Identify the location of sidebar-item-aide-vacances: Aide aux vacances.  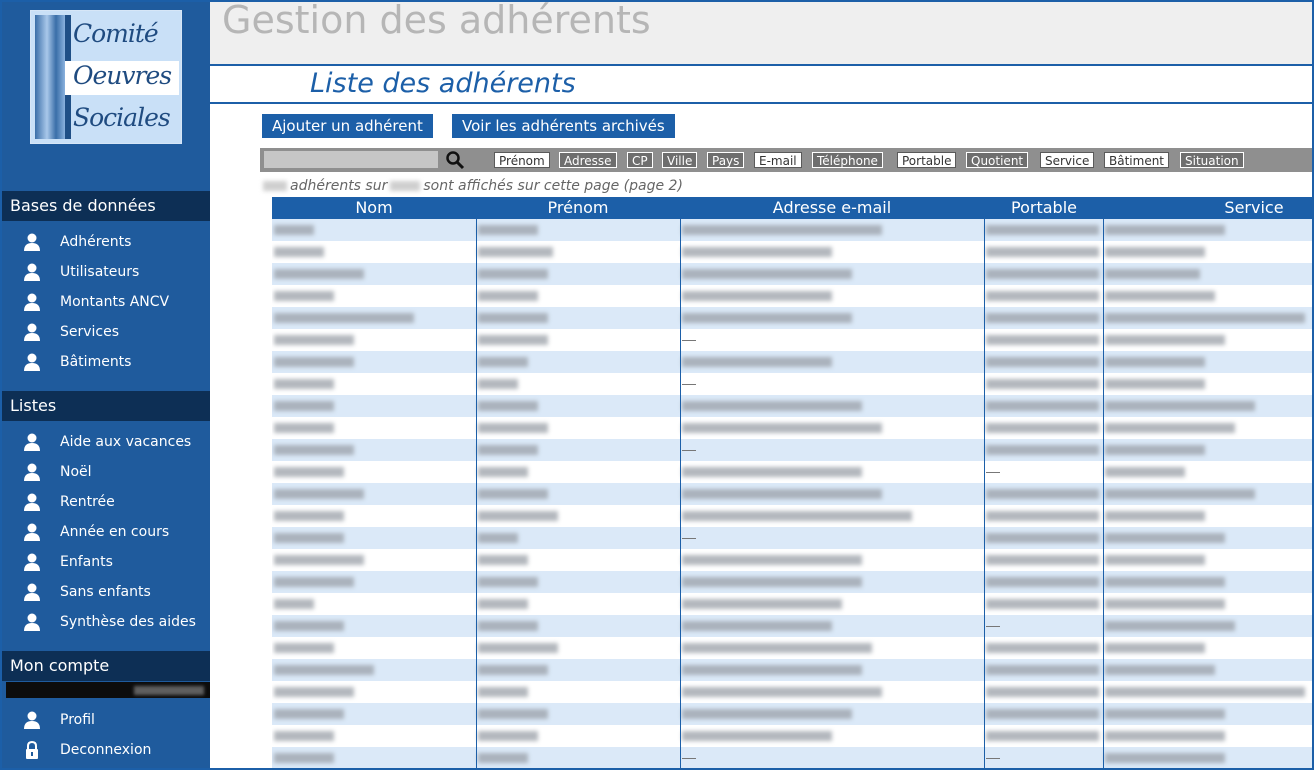
(106, 442).